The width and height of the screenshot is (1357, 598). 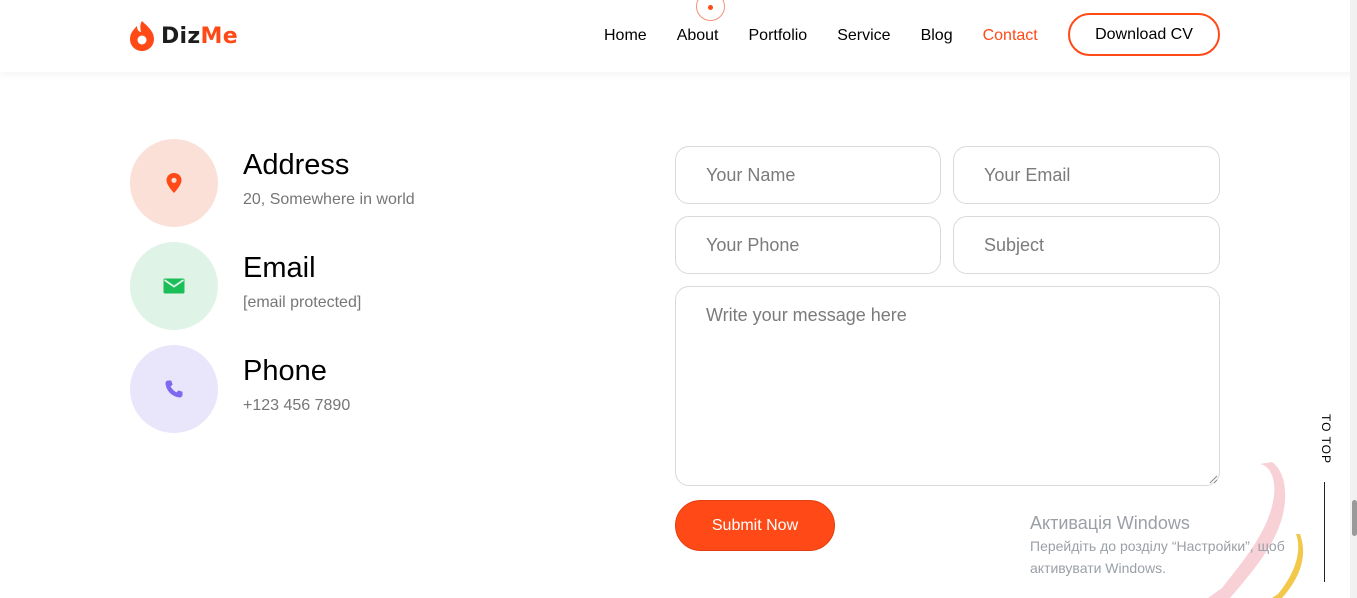 I want to click on contact-email: Email [email protected], so click(x=245, y=286).